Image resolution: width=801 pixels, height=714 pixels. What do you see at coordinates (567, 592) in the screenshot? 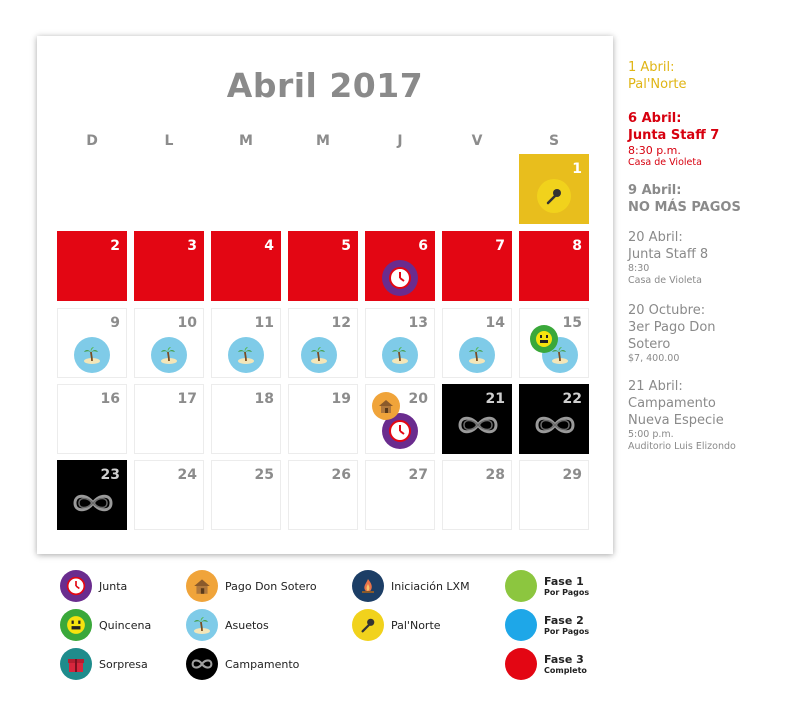
I see `legend-sublabel: Por Pagos` at bounding box center [567, 592].